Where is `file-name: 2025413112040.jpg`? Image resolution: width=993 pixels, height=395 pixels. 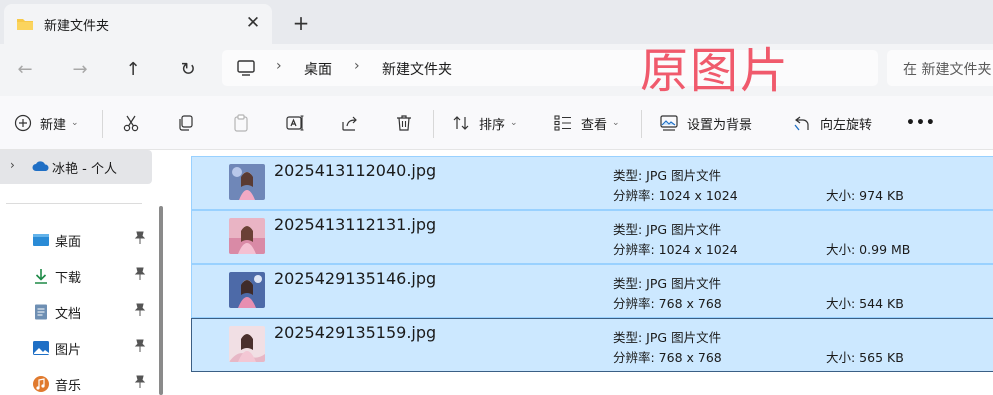
file-name: 2025413112040.jpg is located at coordinates (355, 170).